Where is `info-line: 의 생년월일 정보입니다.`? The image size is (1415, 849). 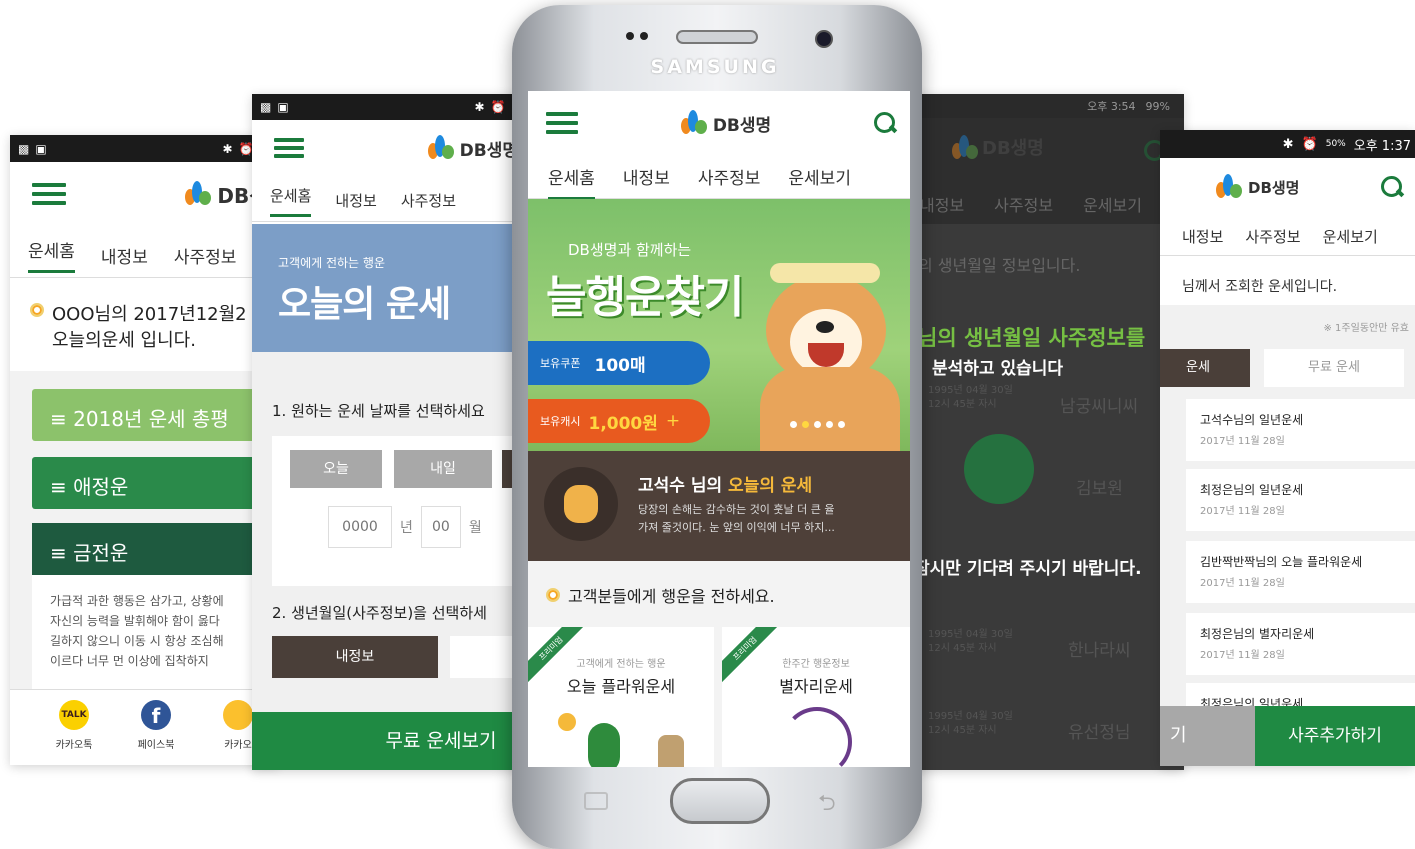
info-line: 의 생년월일 정보입니다. is located at coordinates (999, 265).